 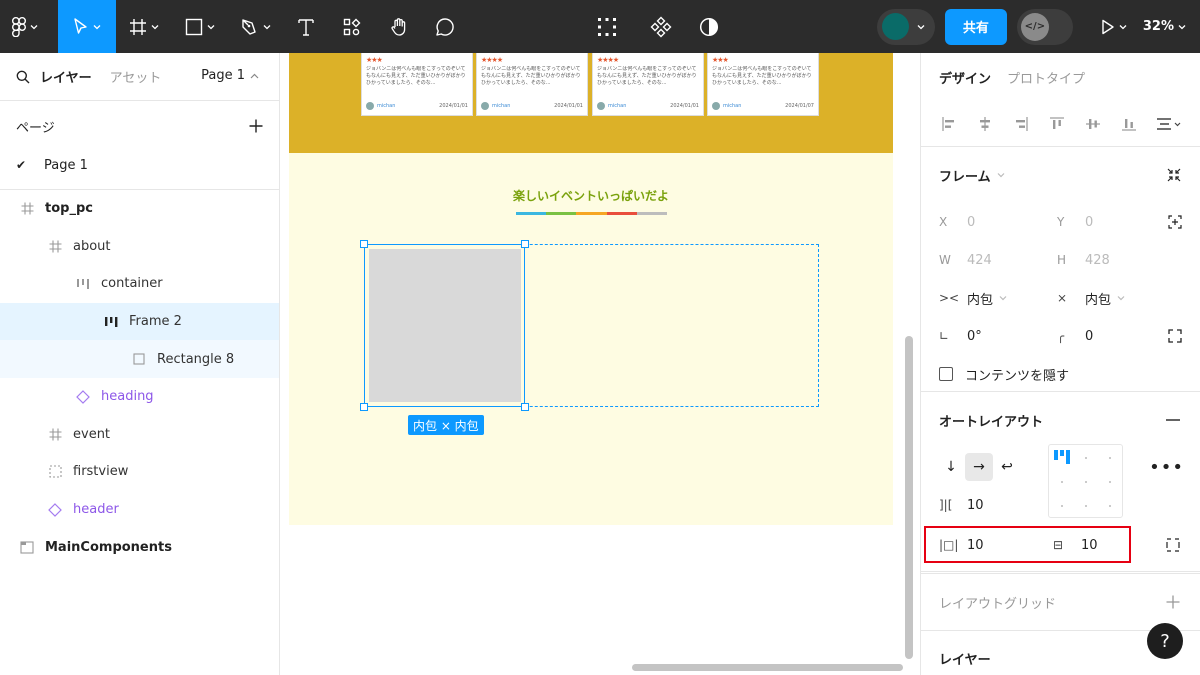 I want to click on grid-dots-icon, so click(x=606, y=26).